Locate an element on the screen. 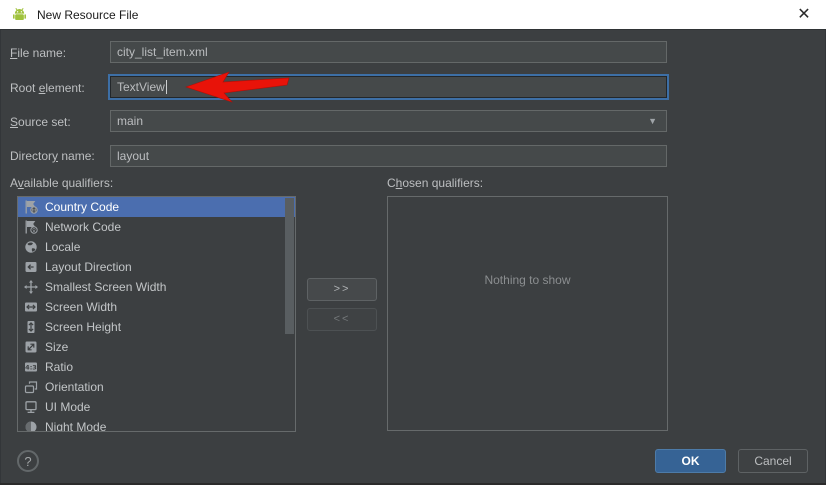 This screenshot has width=826, height=485. qualifier-item-label: Screen Width is located at coordinates (81, 307).